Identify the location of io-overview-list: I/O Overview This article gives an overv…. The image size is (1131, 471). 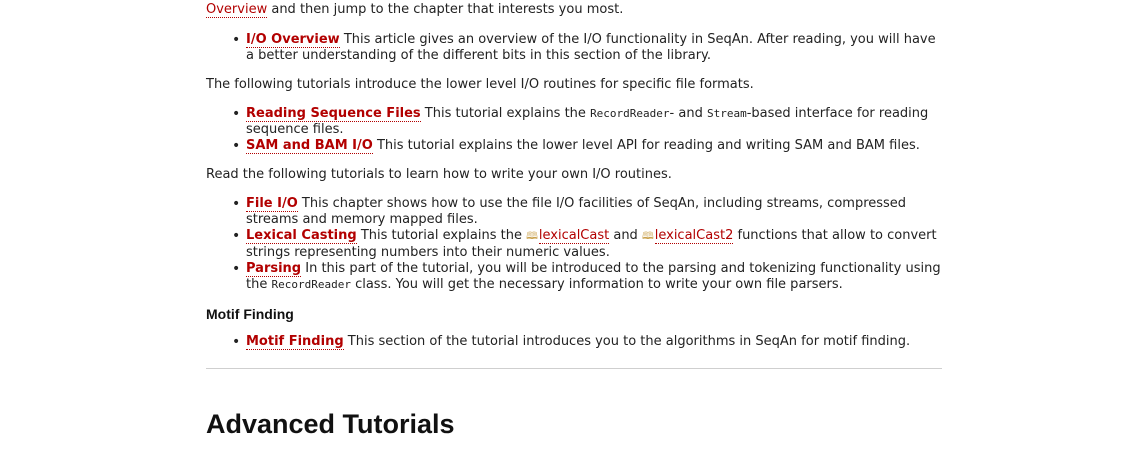
(574, 48).